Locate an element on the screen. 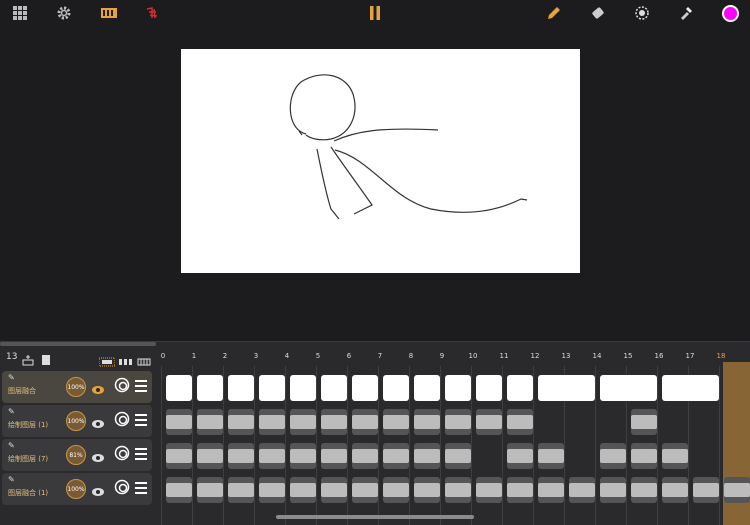 The image size is (750, 525). frame-number: 17 is located at coordinates (690, 356).